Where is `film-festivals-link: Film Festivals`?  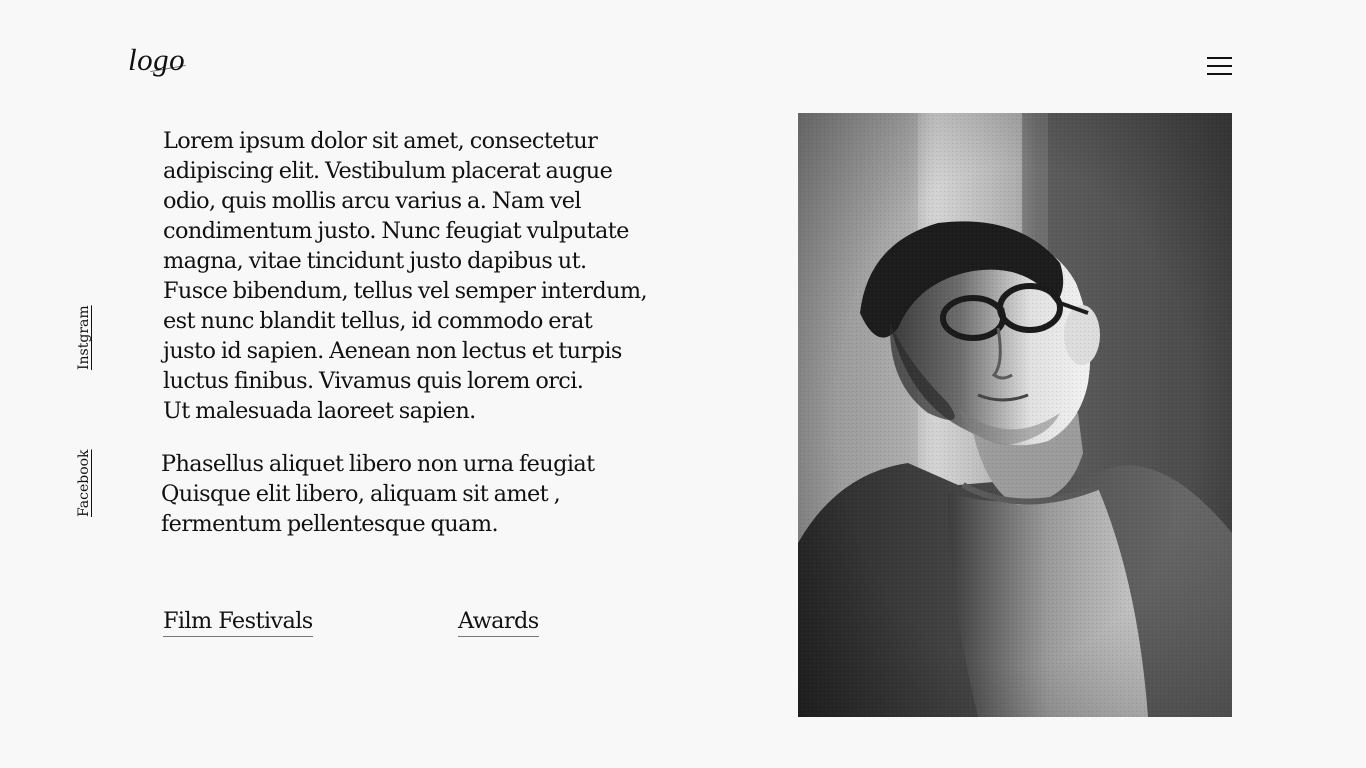 film-festivals-link: Film Festivals is located at coordinates (238, 621).